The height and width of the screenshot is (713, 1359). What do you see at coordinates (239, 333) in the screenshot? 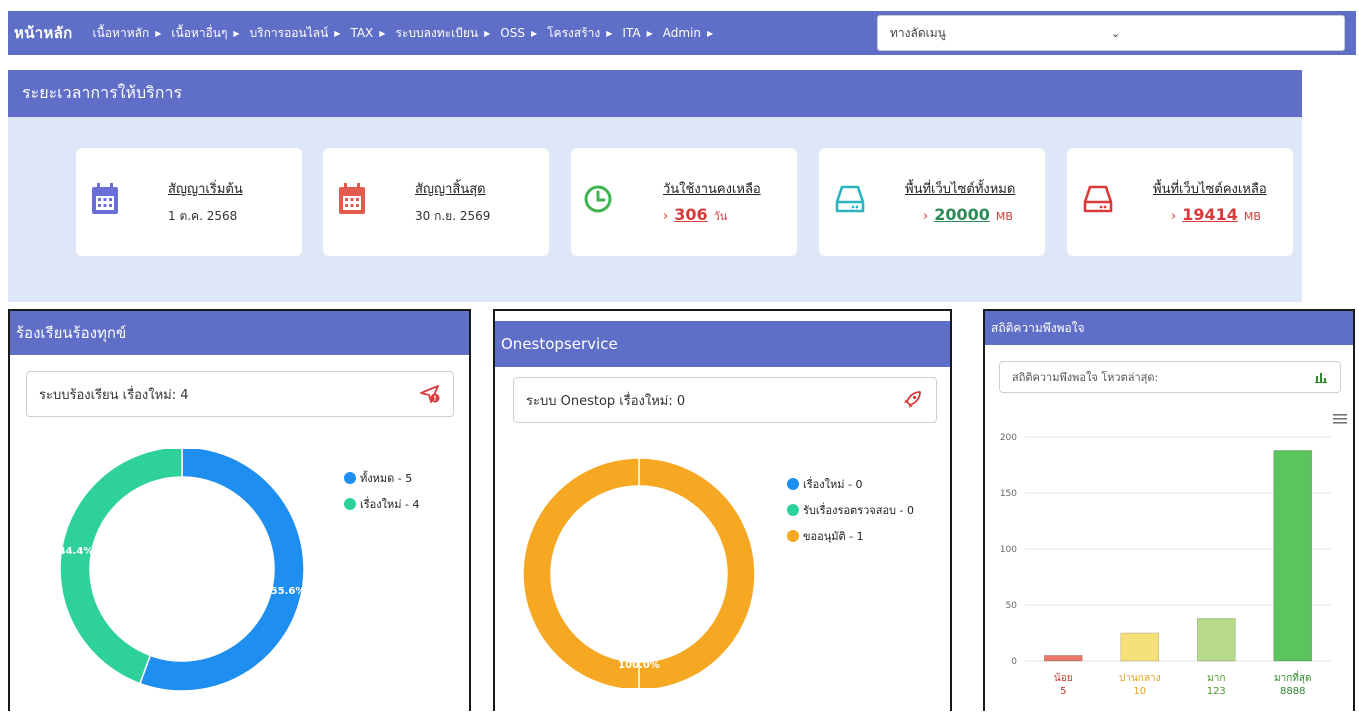
I see `complaints-header: ร้องเรียนร้องทุกข์` at bounding box center [239, 333].